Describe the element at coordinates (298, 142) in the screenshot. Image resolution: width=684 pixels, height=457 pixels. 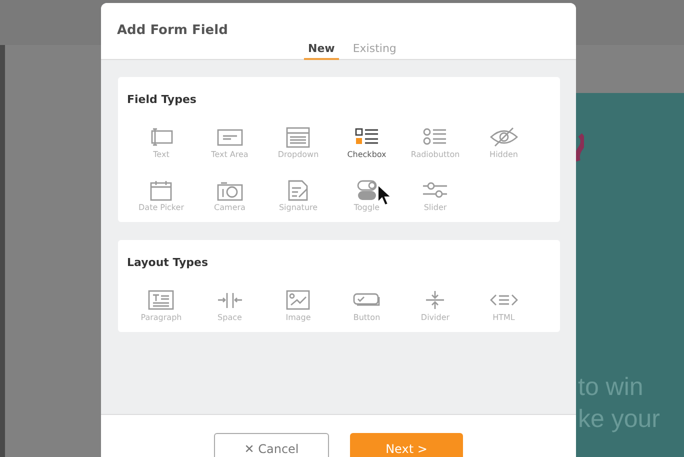
I see `field-type-option: Dropdown` at that location.